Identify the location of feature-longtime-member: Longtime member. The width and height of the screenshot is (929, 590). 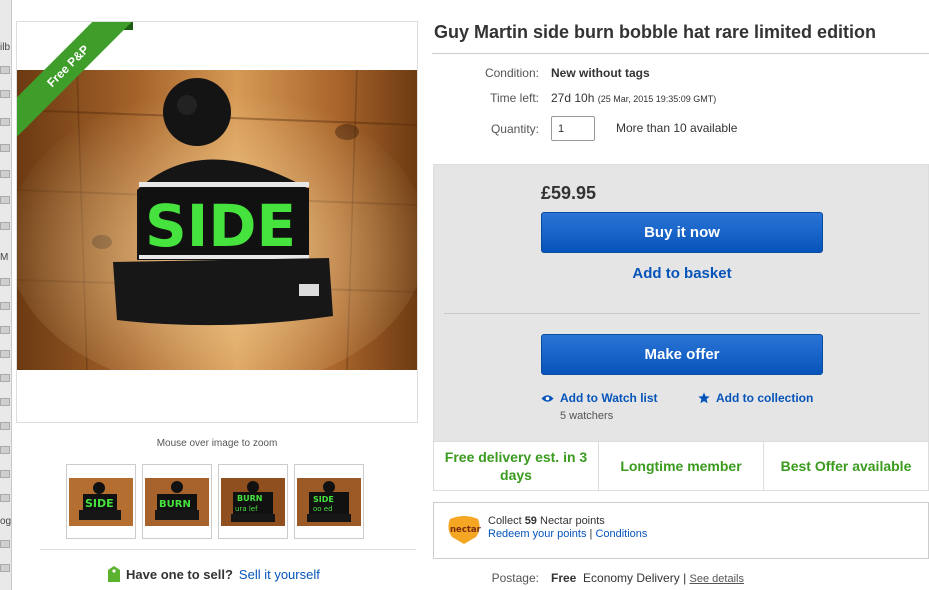
(681, 466).